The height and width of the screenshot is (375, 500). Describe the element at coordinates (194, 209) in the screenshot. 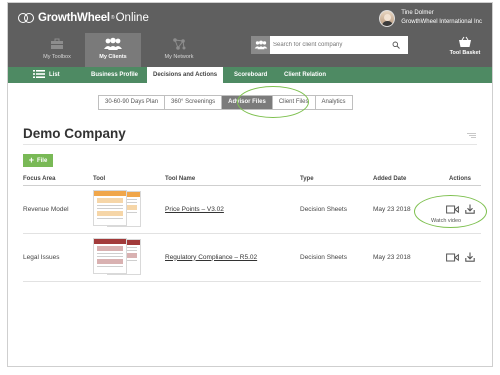

I see `tool-name-link: Price Points – V3.02` at that location.